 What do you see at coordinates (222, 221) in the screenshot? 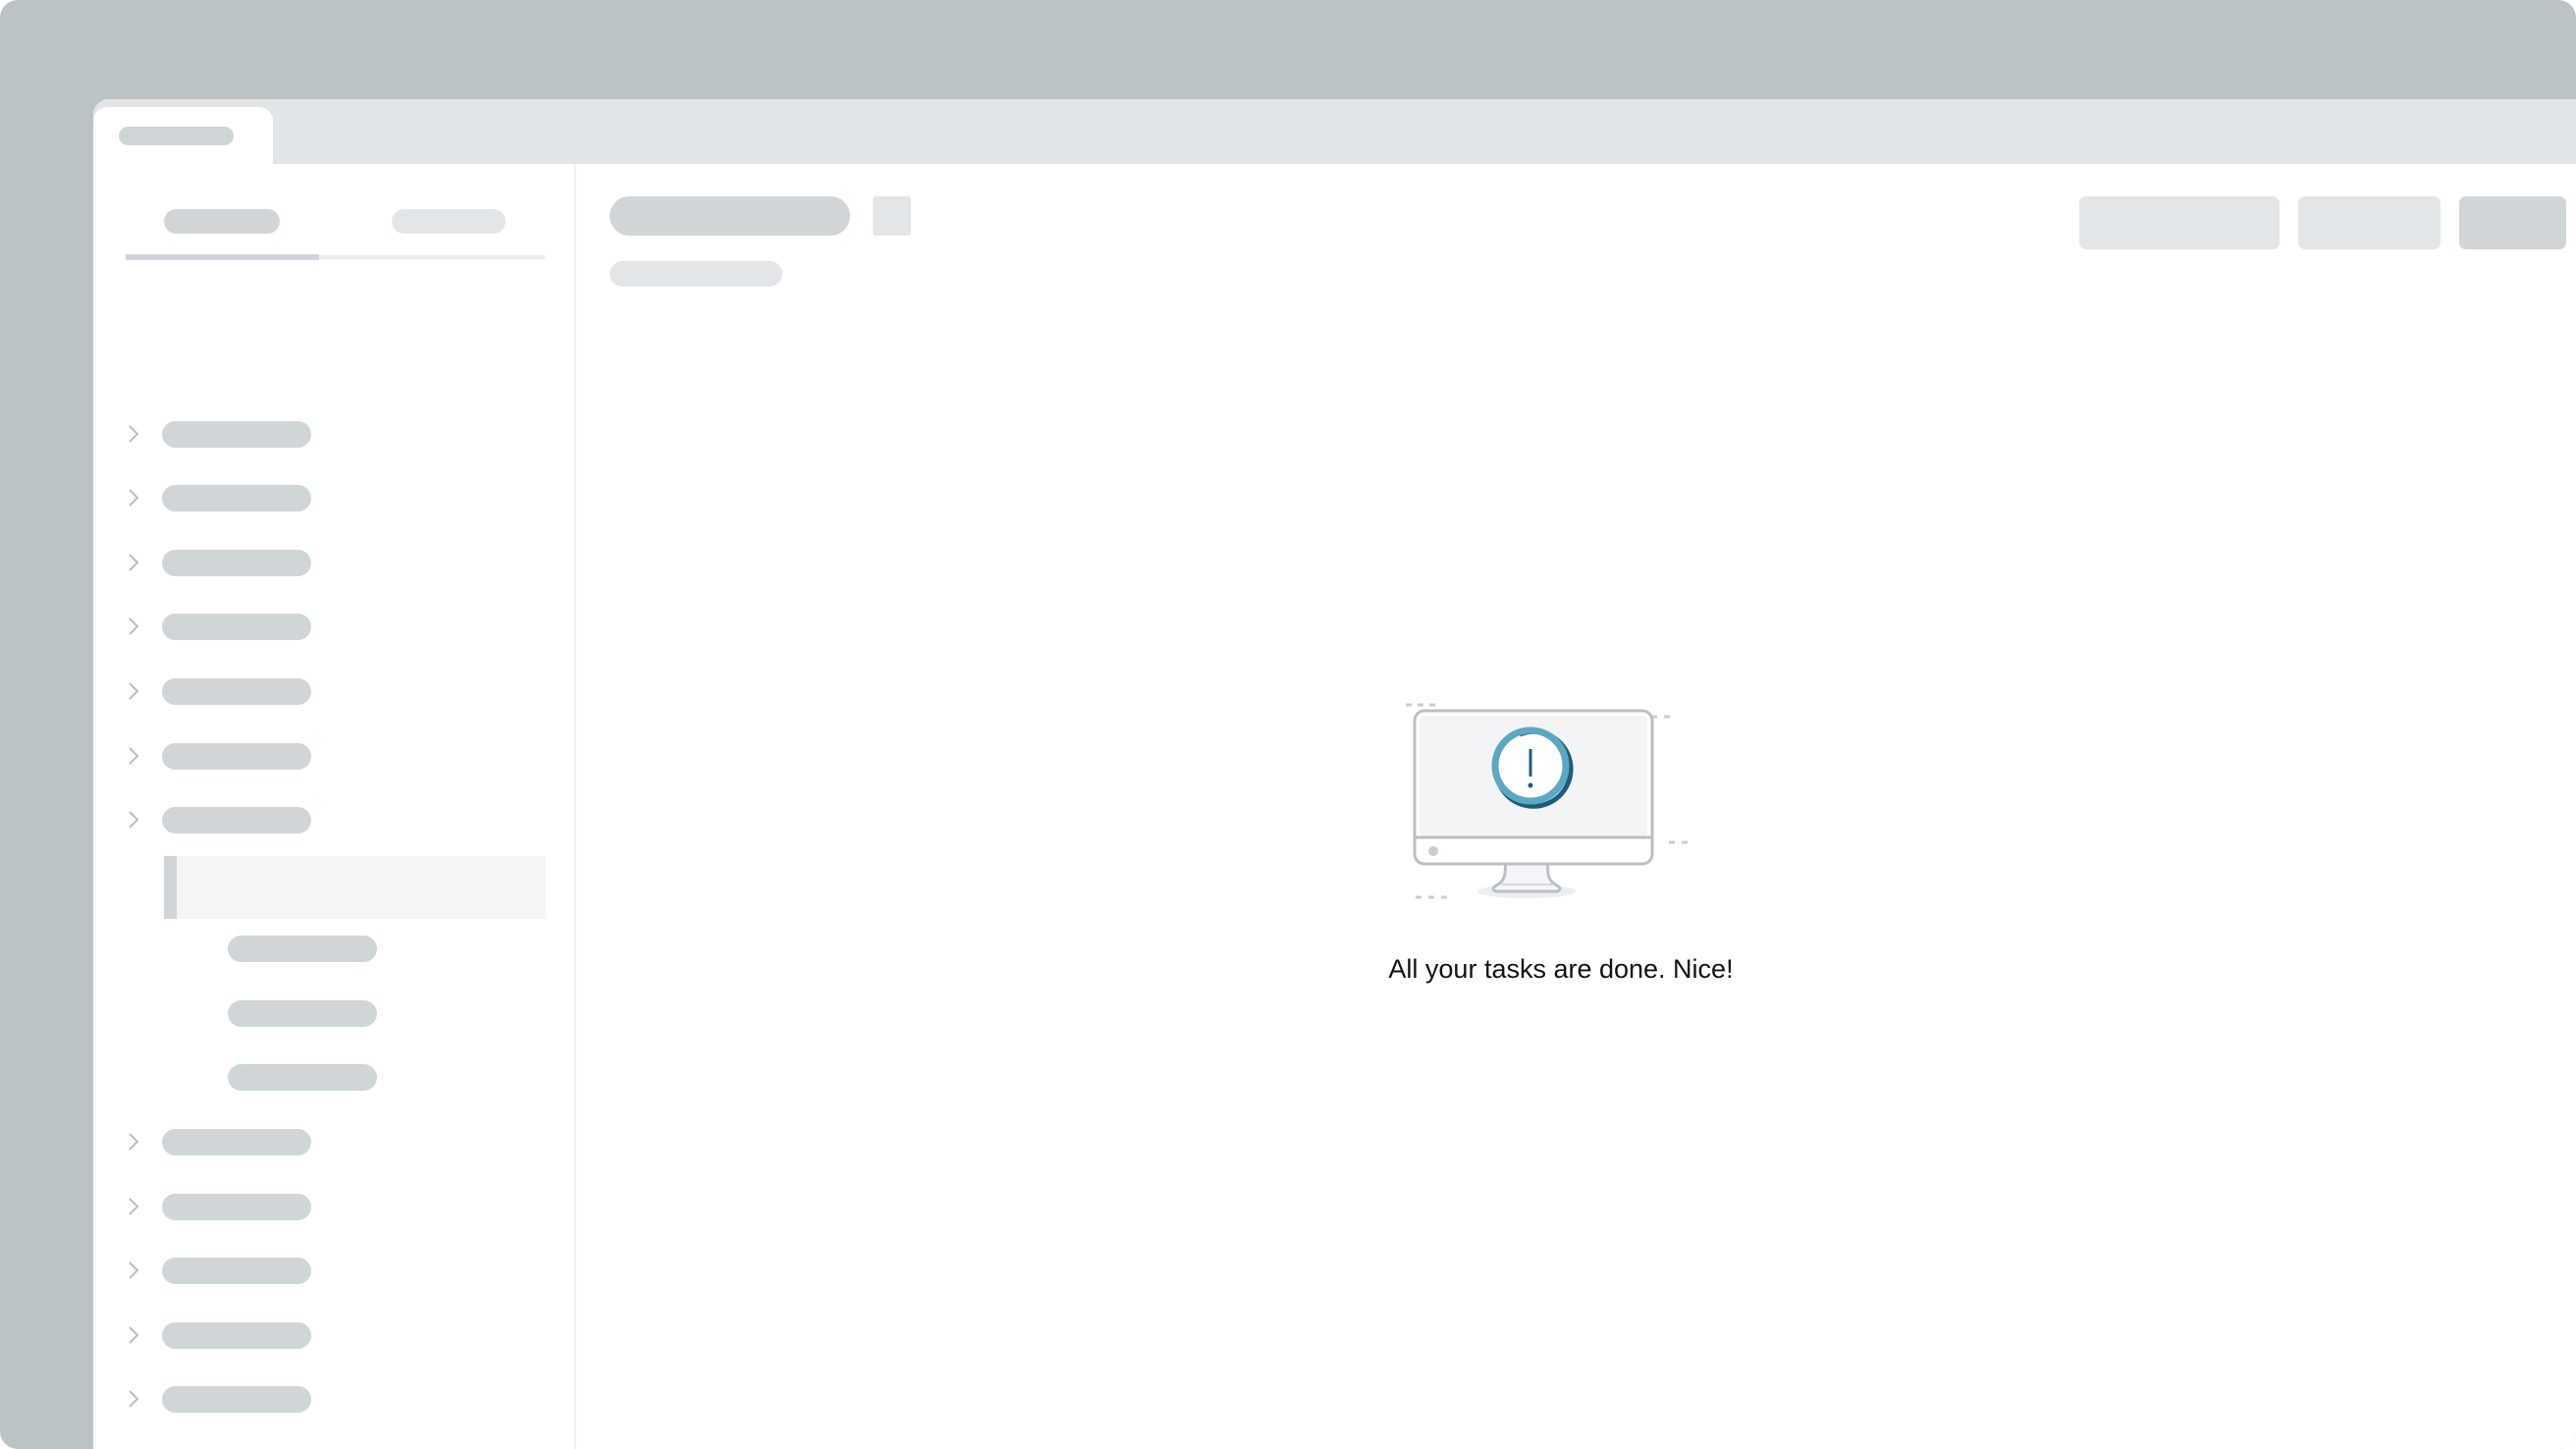
I see `sidebar-tab-active` at bounding box center [222, 221].